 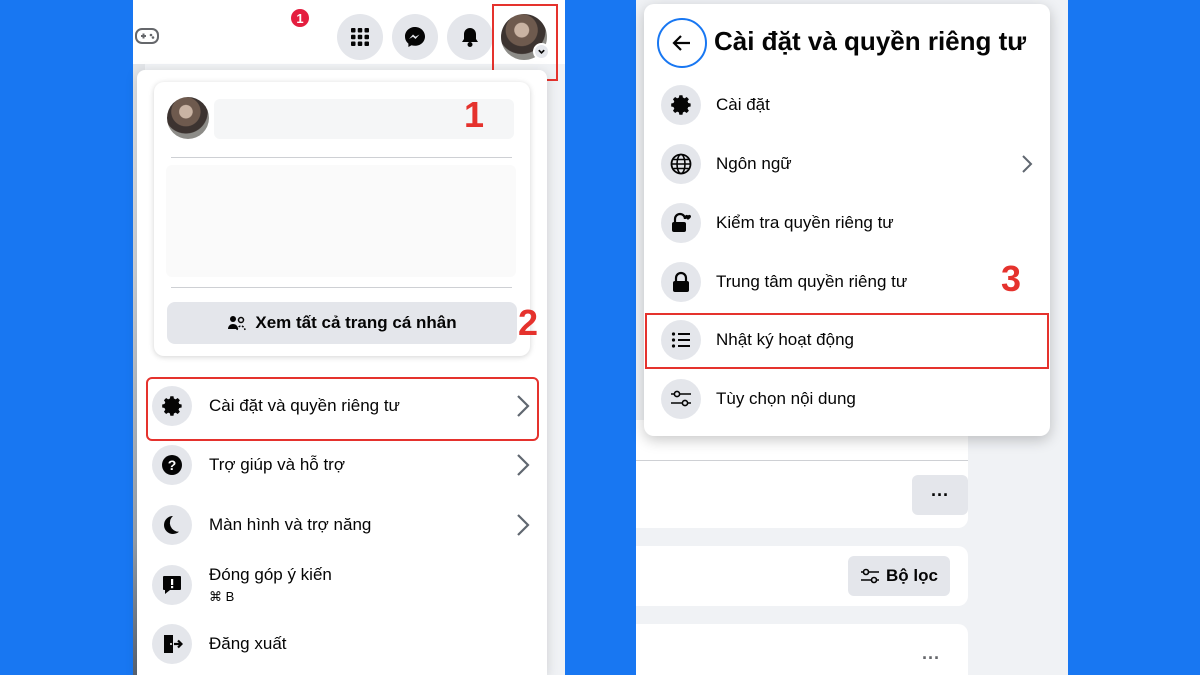 What do you see at coordinates (805, 222) in the screenshot?
I see `settings-item-label: Kiểm tra quyền riêng tư` at bounding box center [805, 222].